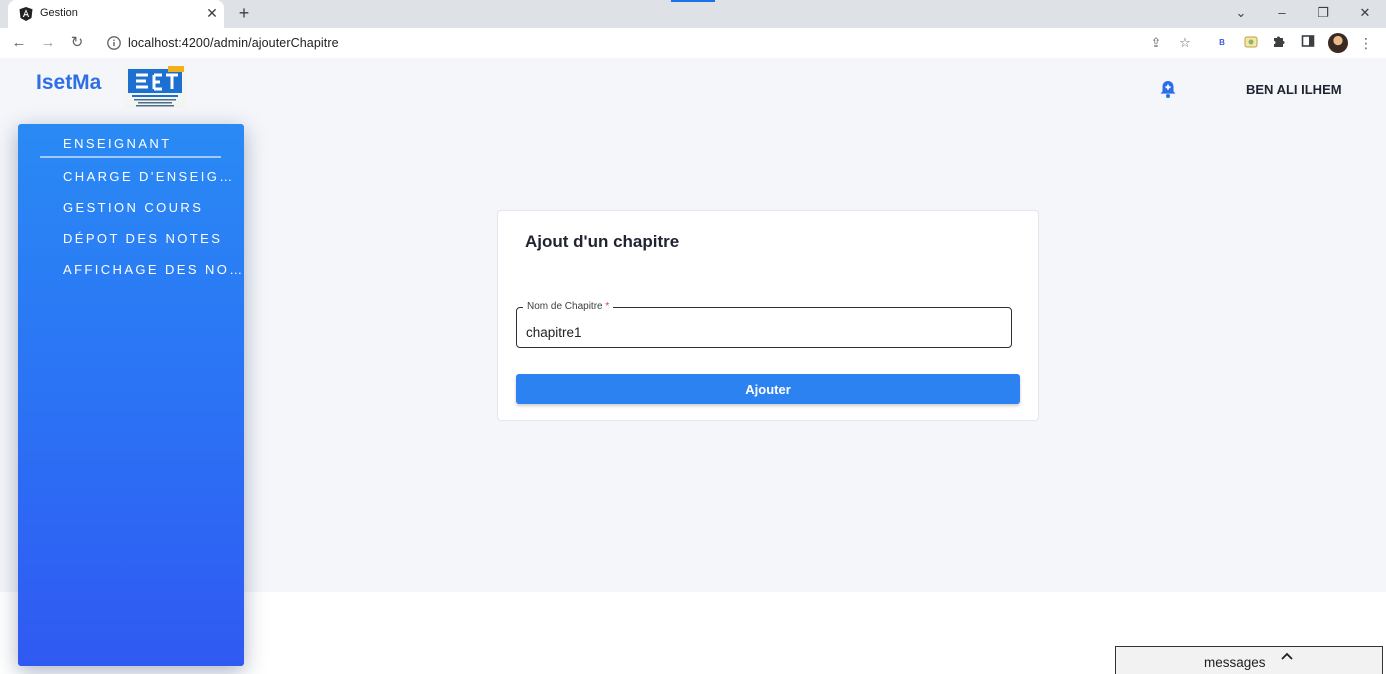  What do you see at coordinates (1323, 13) in the screenshot?
I see `maximize-button: ❐` at bounding box center [1323, 13].